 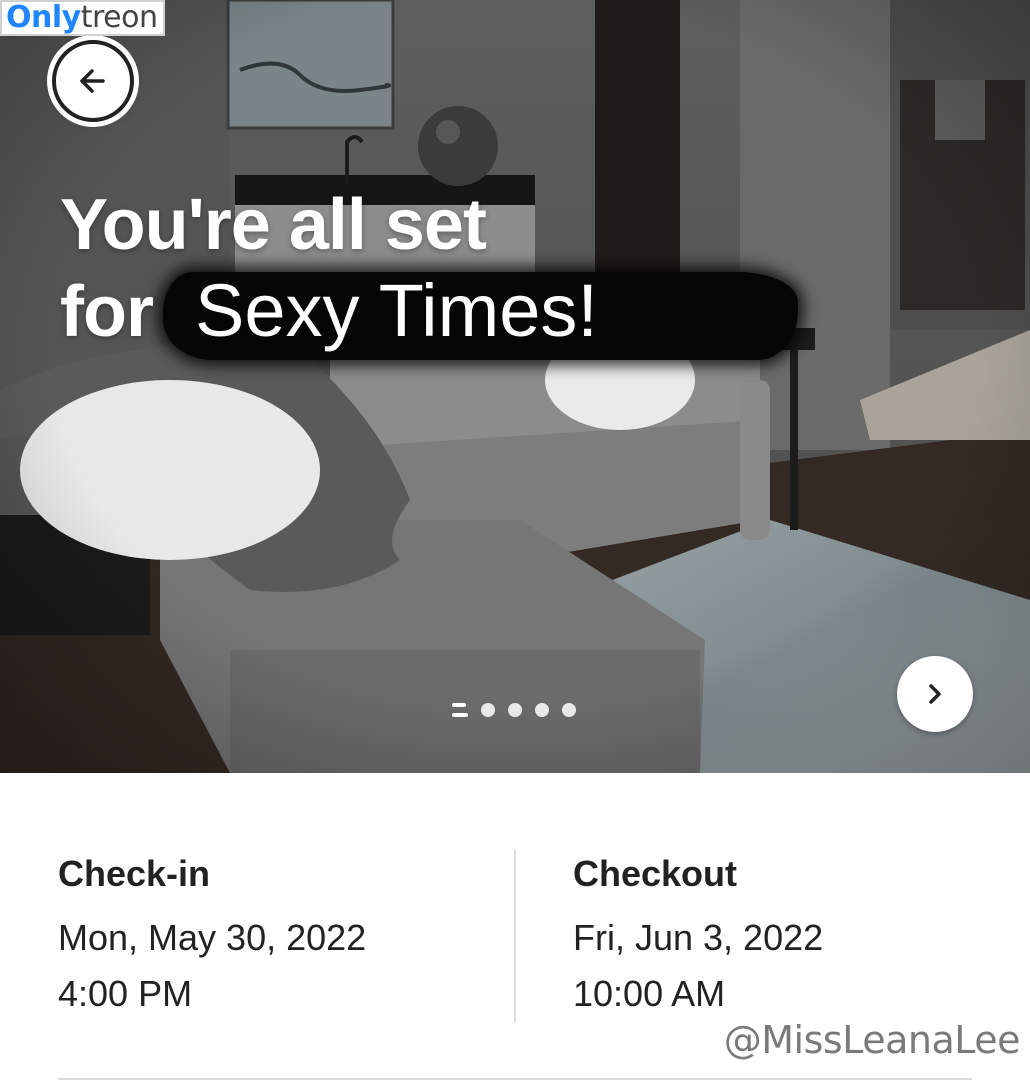 What do you see at coordinates (460, 710) in the screenshot?
I see `carousel-dot-active` at bounding box center [460, 710].